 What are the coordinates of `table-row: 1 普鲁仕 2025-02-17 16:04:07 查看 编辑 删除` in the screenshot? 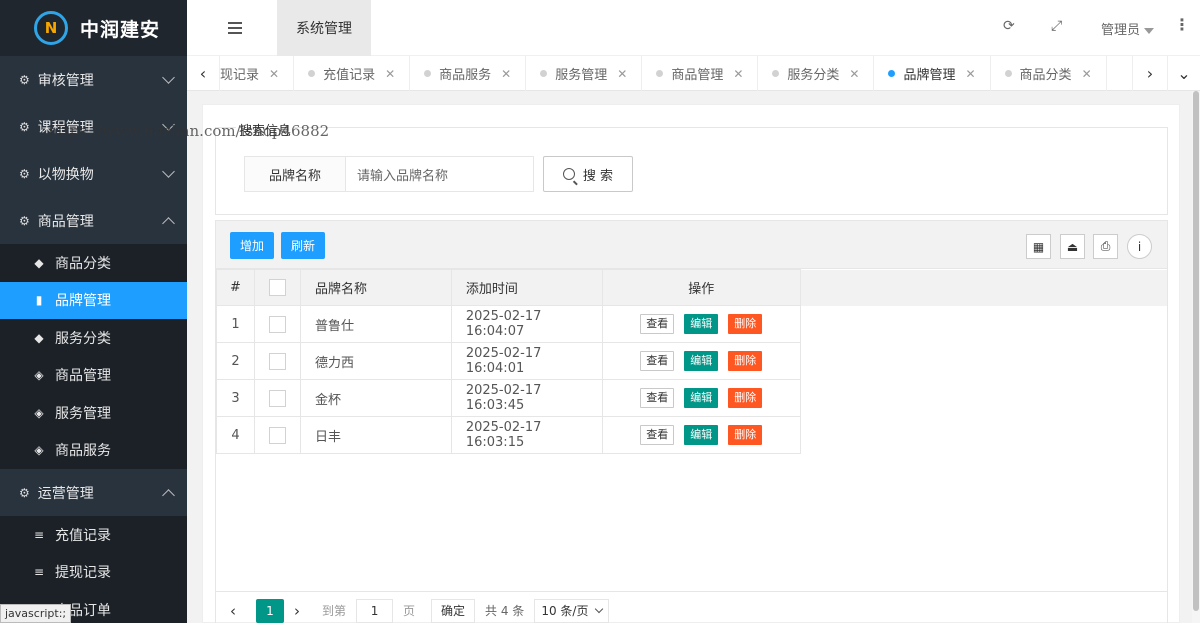 It's located at (691, 324).